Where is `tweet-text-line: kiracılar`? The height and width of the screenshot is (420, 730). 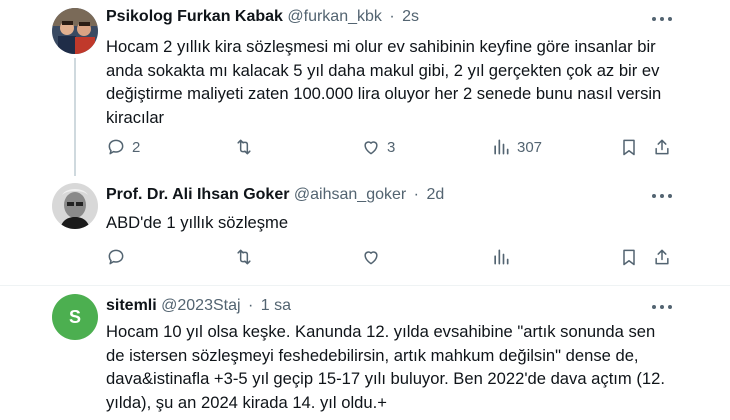
tweet-text-line: kiracılar is located at coordinates (135, 117).